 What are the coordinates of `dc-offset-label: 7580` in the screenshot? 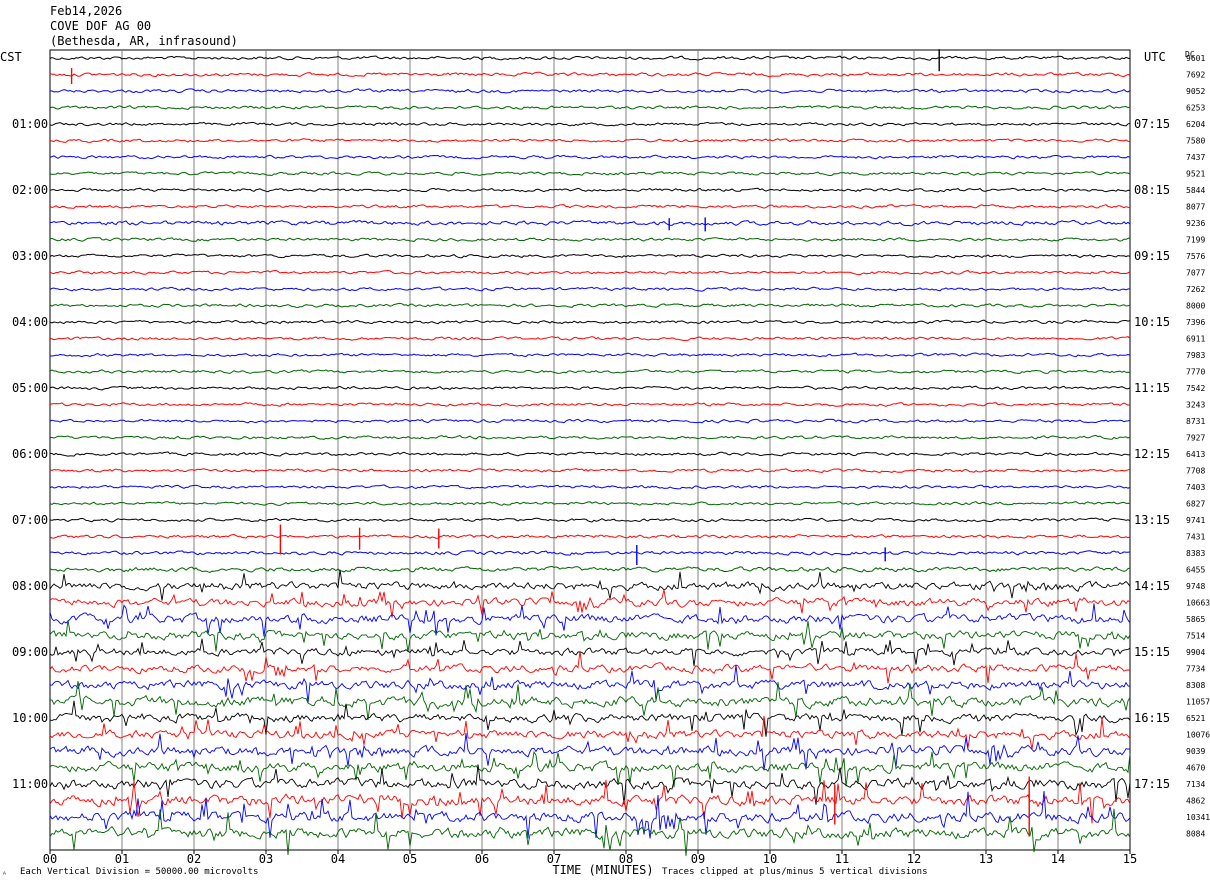 It's located at (1195, 141).